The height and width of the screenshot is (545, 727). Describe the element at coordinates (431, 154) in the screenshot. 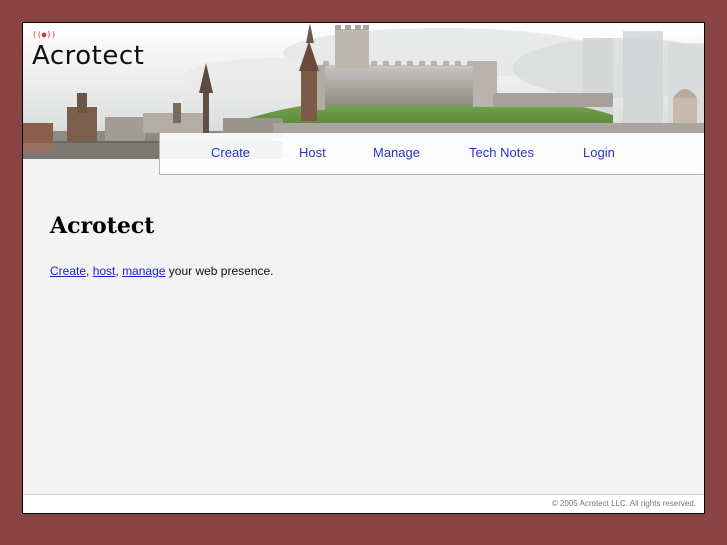

I see `main-nav: Create Host Manage Tech Notes Login` at that location.